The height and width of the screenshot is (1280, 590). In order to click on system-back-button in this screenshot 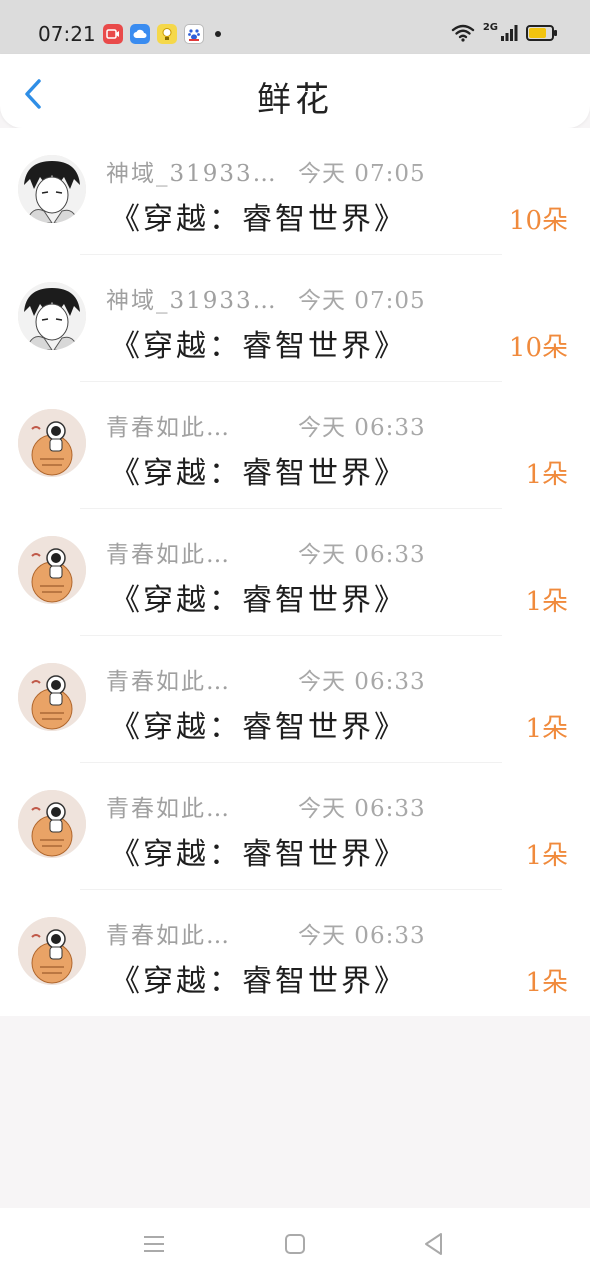, I will do `click(434, 1244)`.